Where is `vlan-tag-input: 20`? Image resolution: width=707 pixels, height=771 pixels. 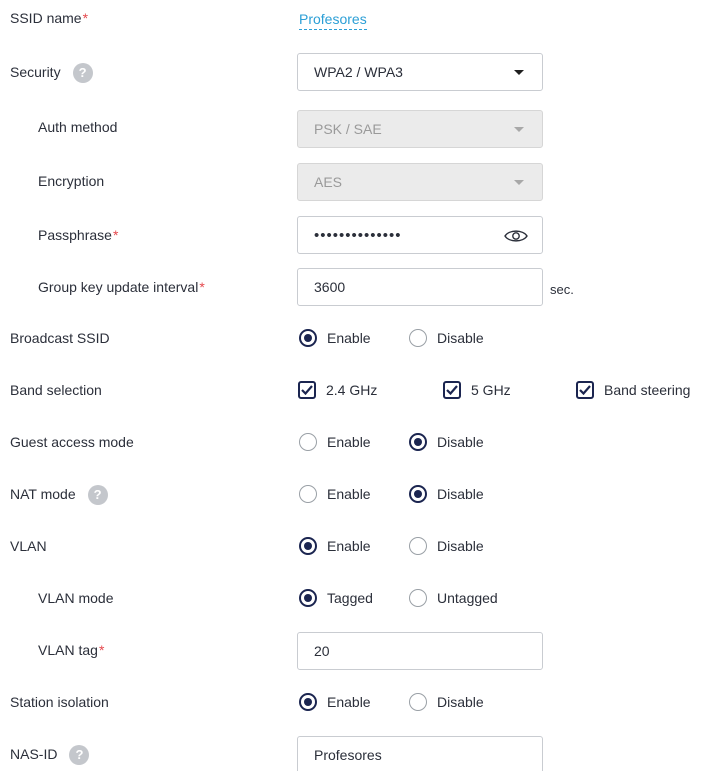 vlan-tag-input: 20 is located at coordinates (420, 651).